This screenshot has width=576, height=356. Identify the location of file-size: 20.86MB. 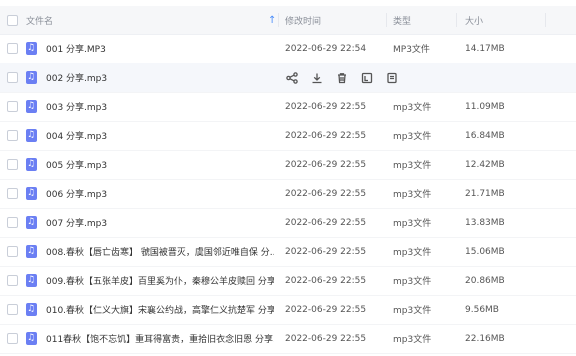
(485, 280).